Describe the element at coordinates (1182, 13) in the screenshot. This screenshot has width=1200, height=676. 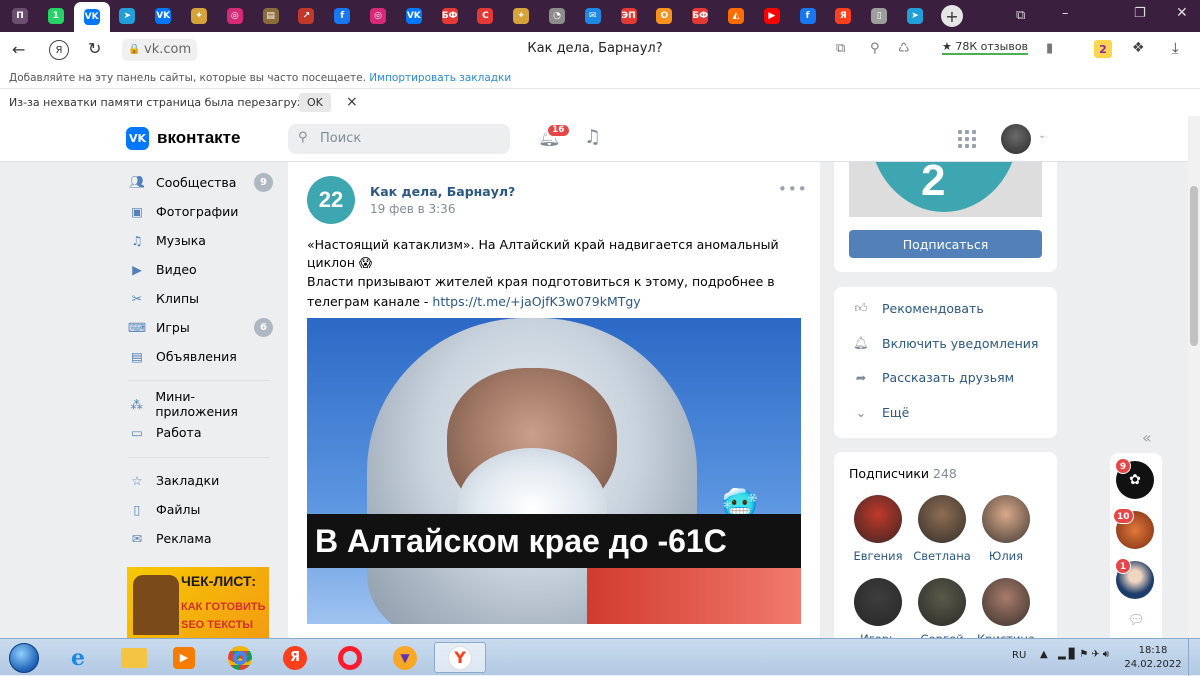
I see `close-window-icon: ✕` at that location.